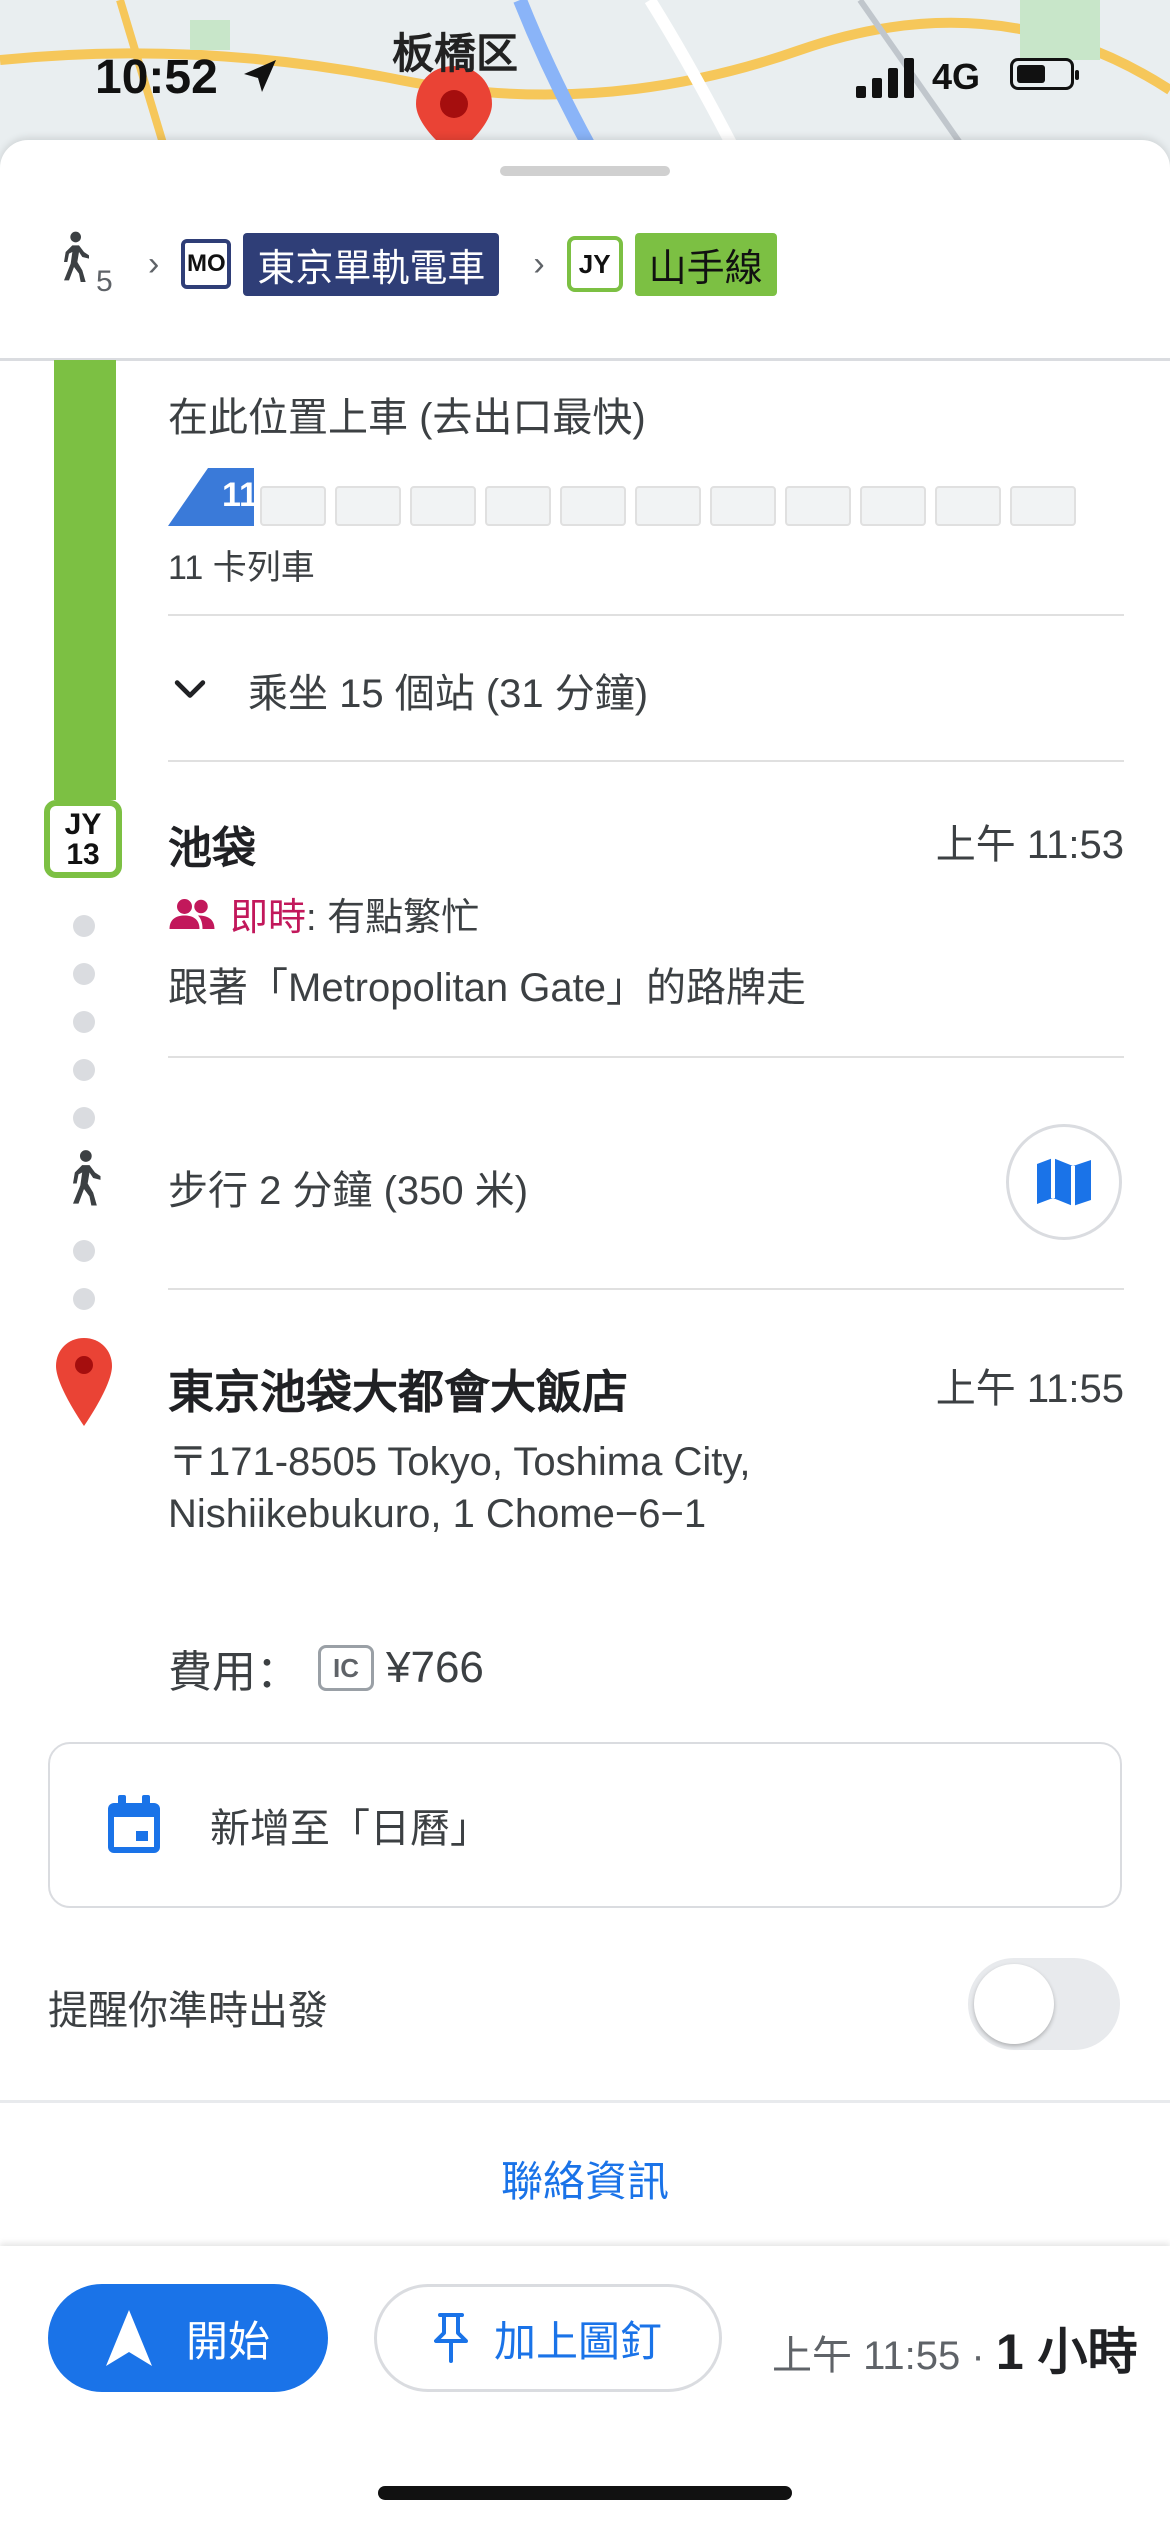  Describe the element at coordinates (1066, 2352) in the screenshot. I see `trip-duration: 1 小時` at that location.